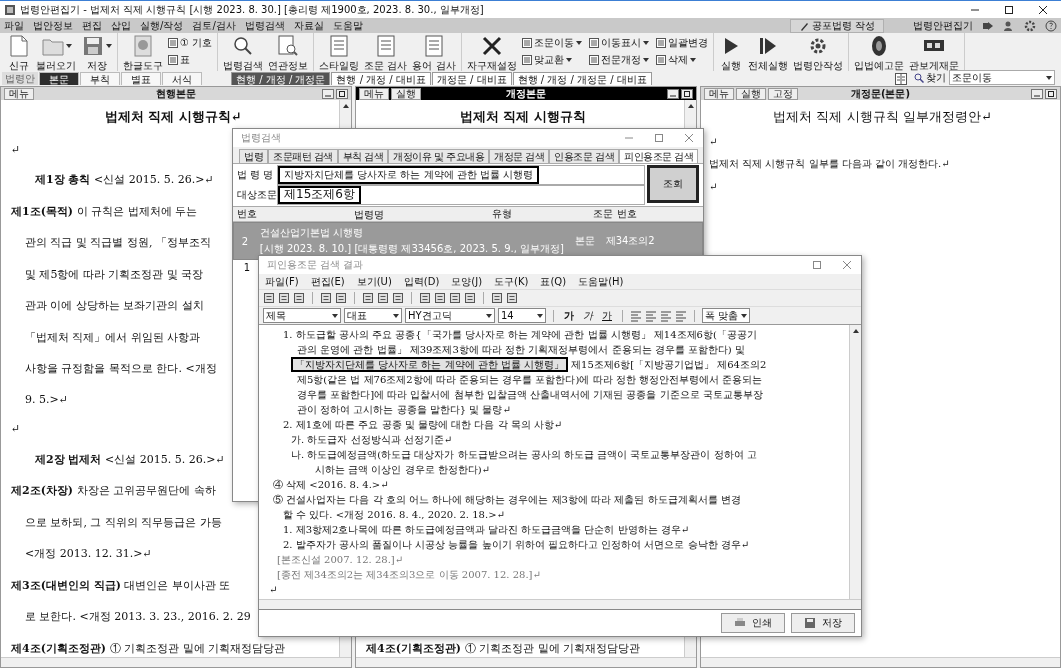 The height and width of the screenshot is (668, 1061). I want to click on column-header: 조문 번호, so click(615, 214).